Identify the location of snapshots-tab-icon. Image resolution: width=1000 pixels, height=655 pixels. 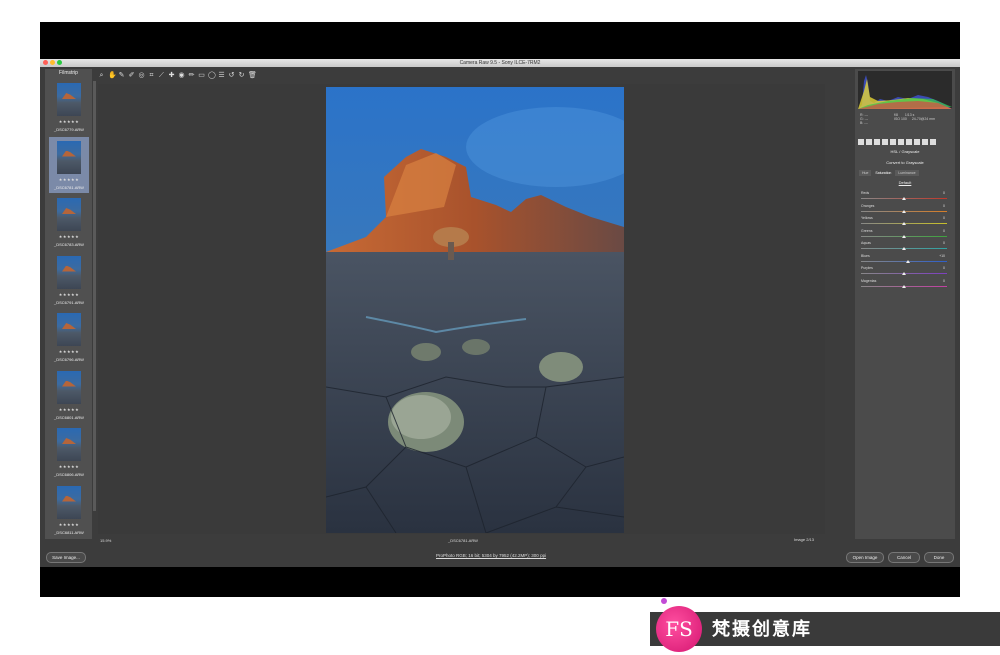
(933, 142).